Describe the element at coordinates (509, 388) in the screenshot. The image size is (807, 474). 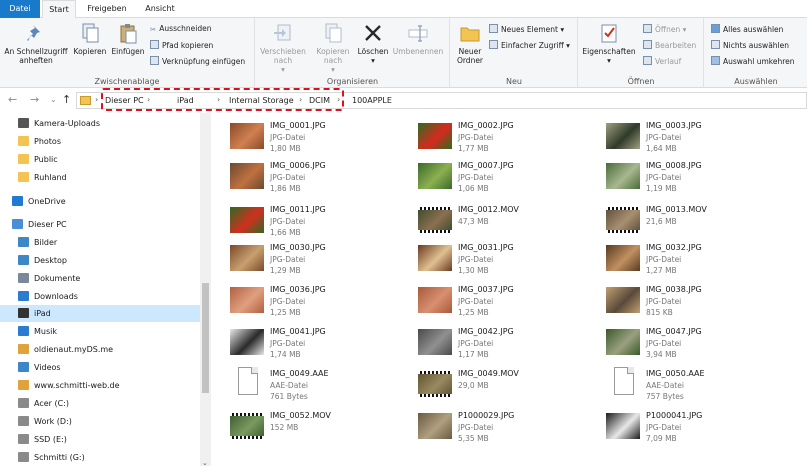
I see `file-item: IMG_0049.MOV 29,0 MB` at that location.